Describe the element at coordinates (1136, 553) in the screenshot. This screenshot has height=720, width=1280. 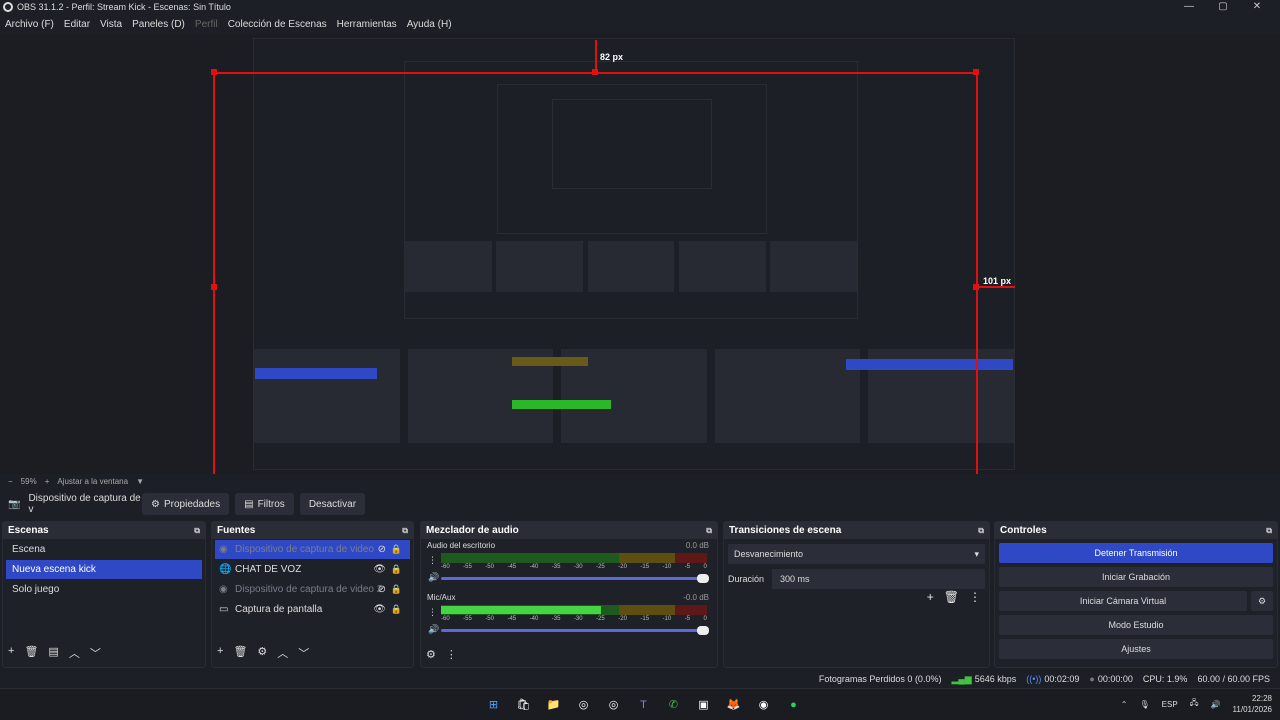
I see `stop-streaming-button: Detener Transmisión` at that location.